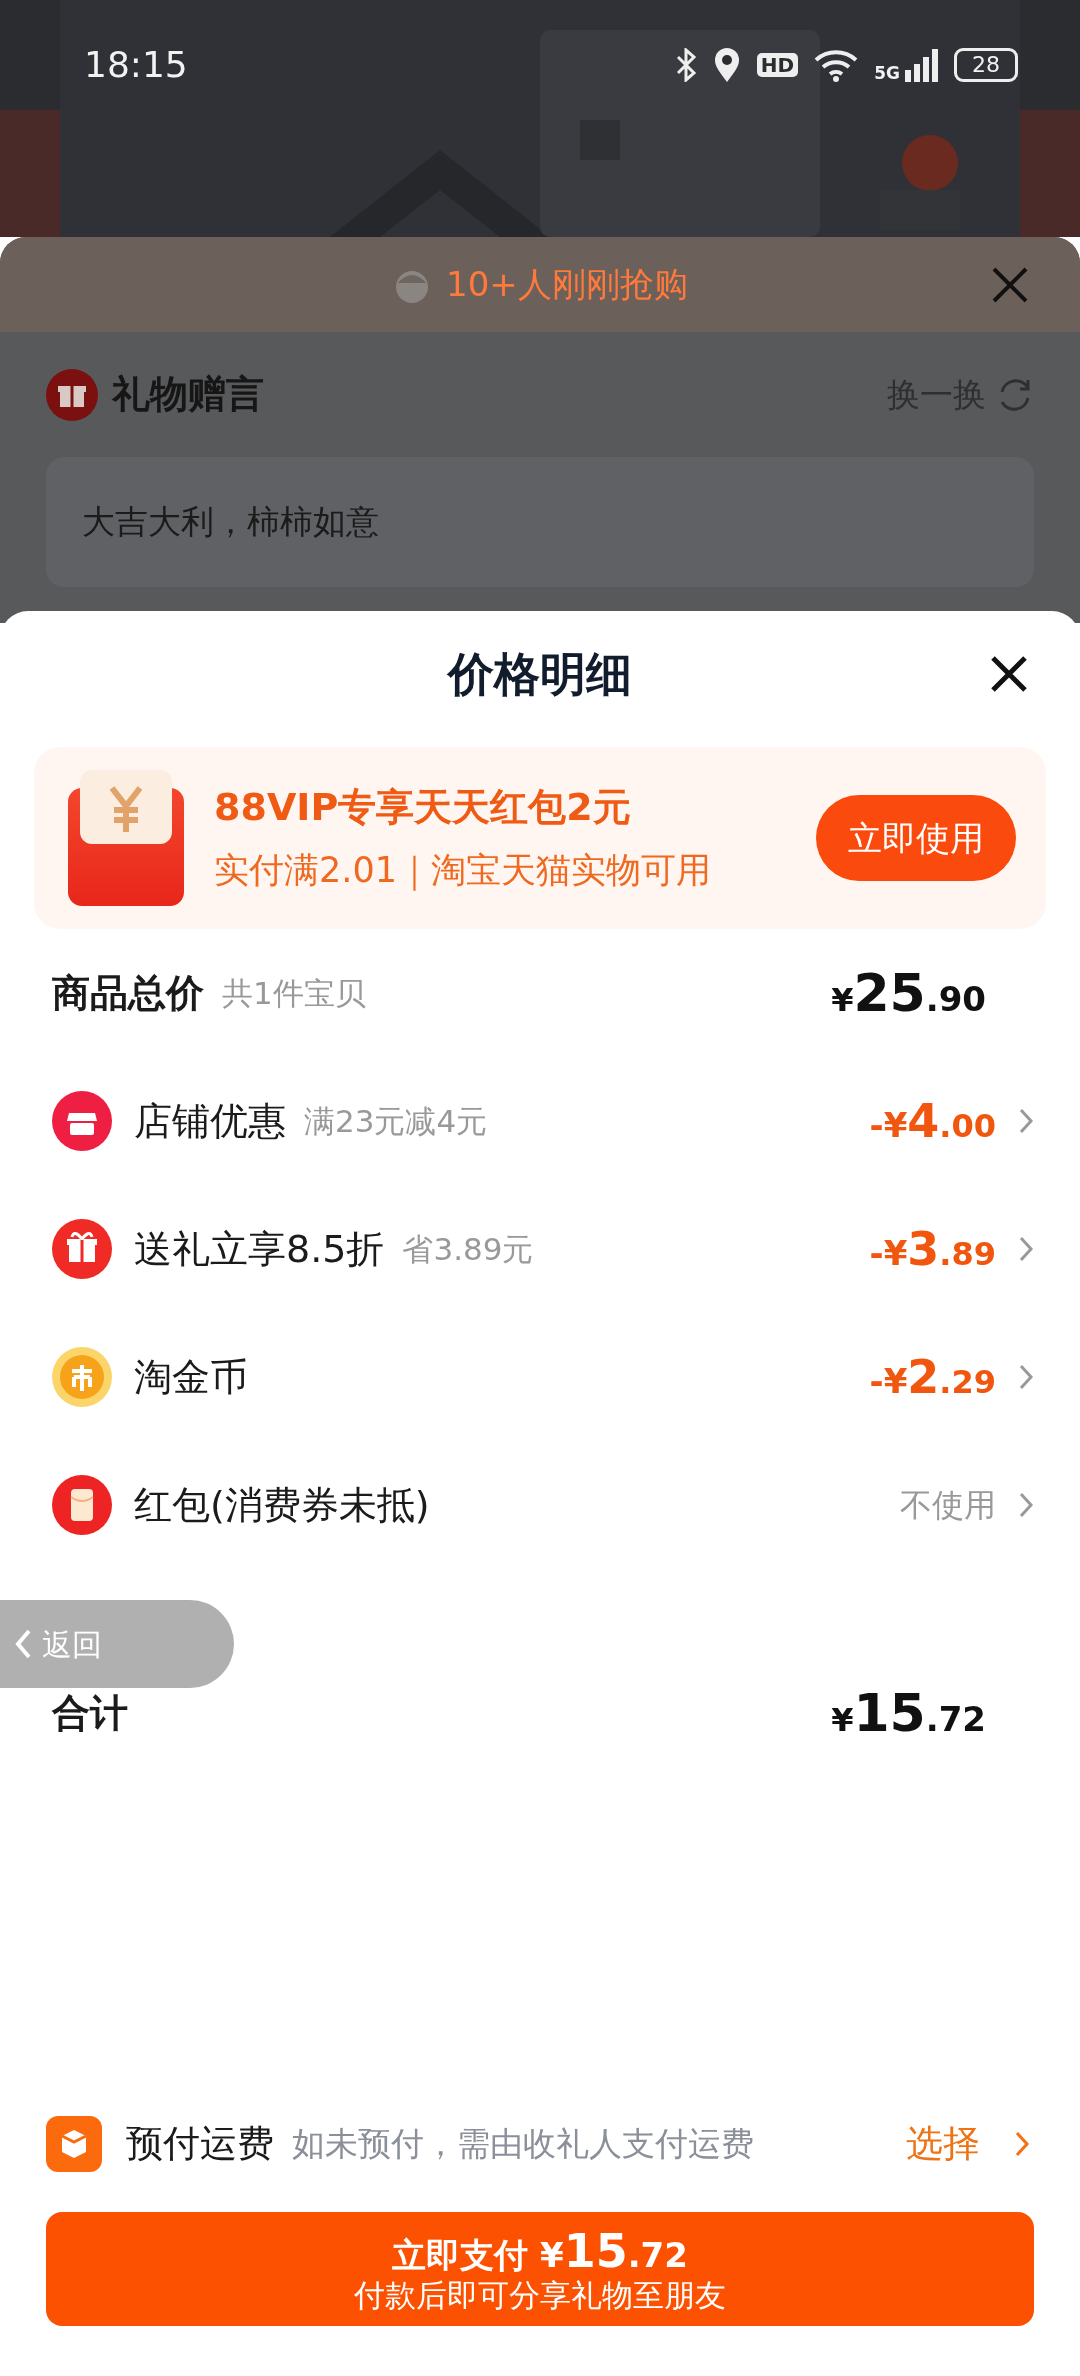 Image resolution: width=1080 pixels, height=2376 pixels. Describe the element at coordinates (685, 65) in the screenshot. I see `bluetooth-icon` at that location.